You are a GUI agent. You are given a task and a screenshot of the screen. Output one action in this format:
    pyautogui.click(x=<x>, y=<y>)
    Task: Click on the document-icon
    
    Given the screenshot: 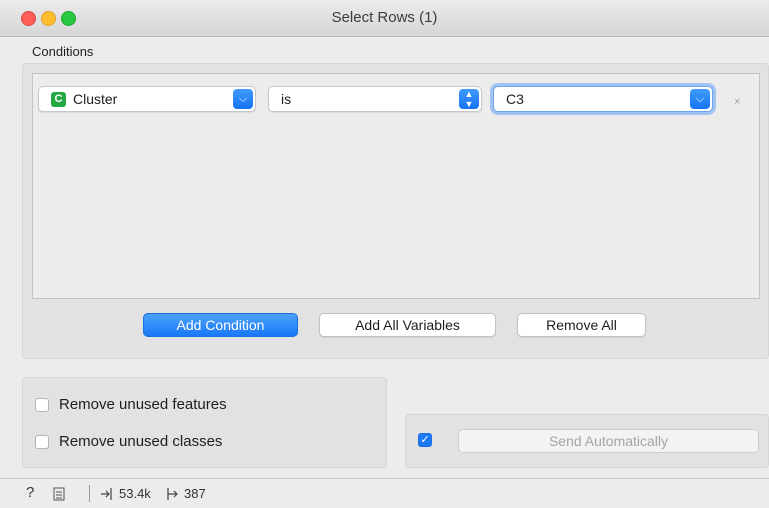 What is the action you would take?
    pyautogui.click(x=59, y=494)
    